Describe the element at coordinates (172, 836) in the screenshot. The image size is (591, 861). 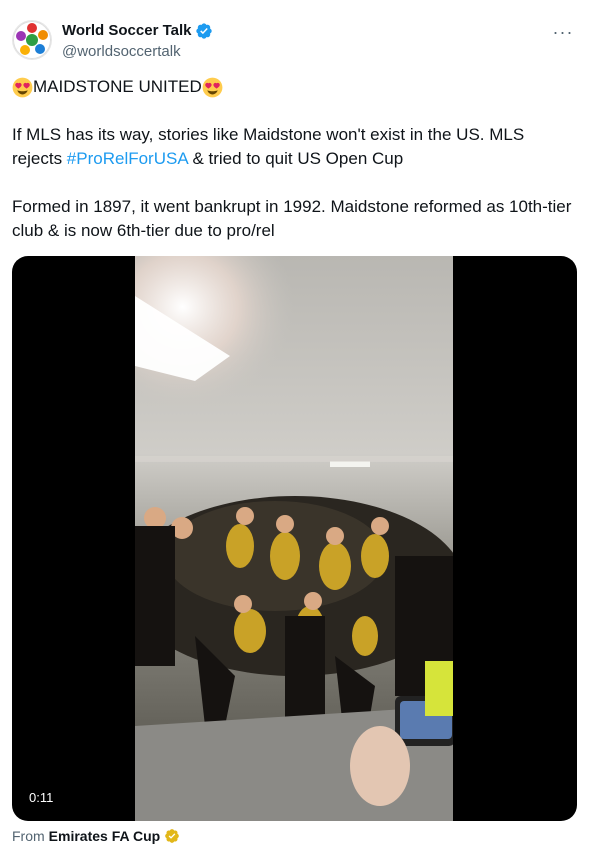
I see `gold-verified-badge-icon` at that location.